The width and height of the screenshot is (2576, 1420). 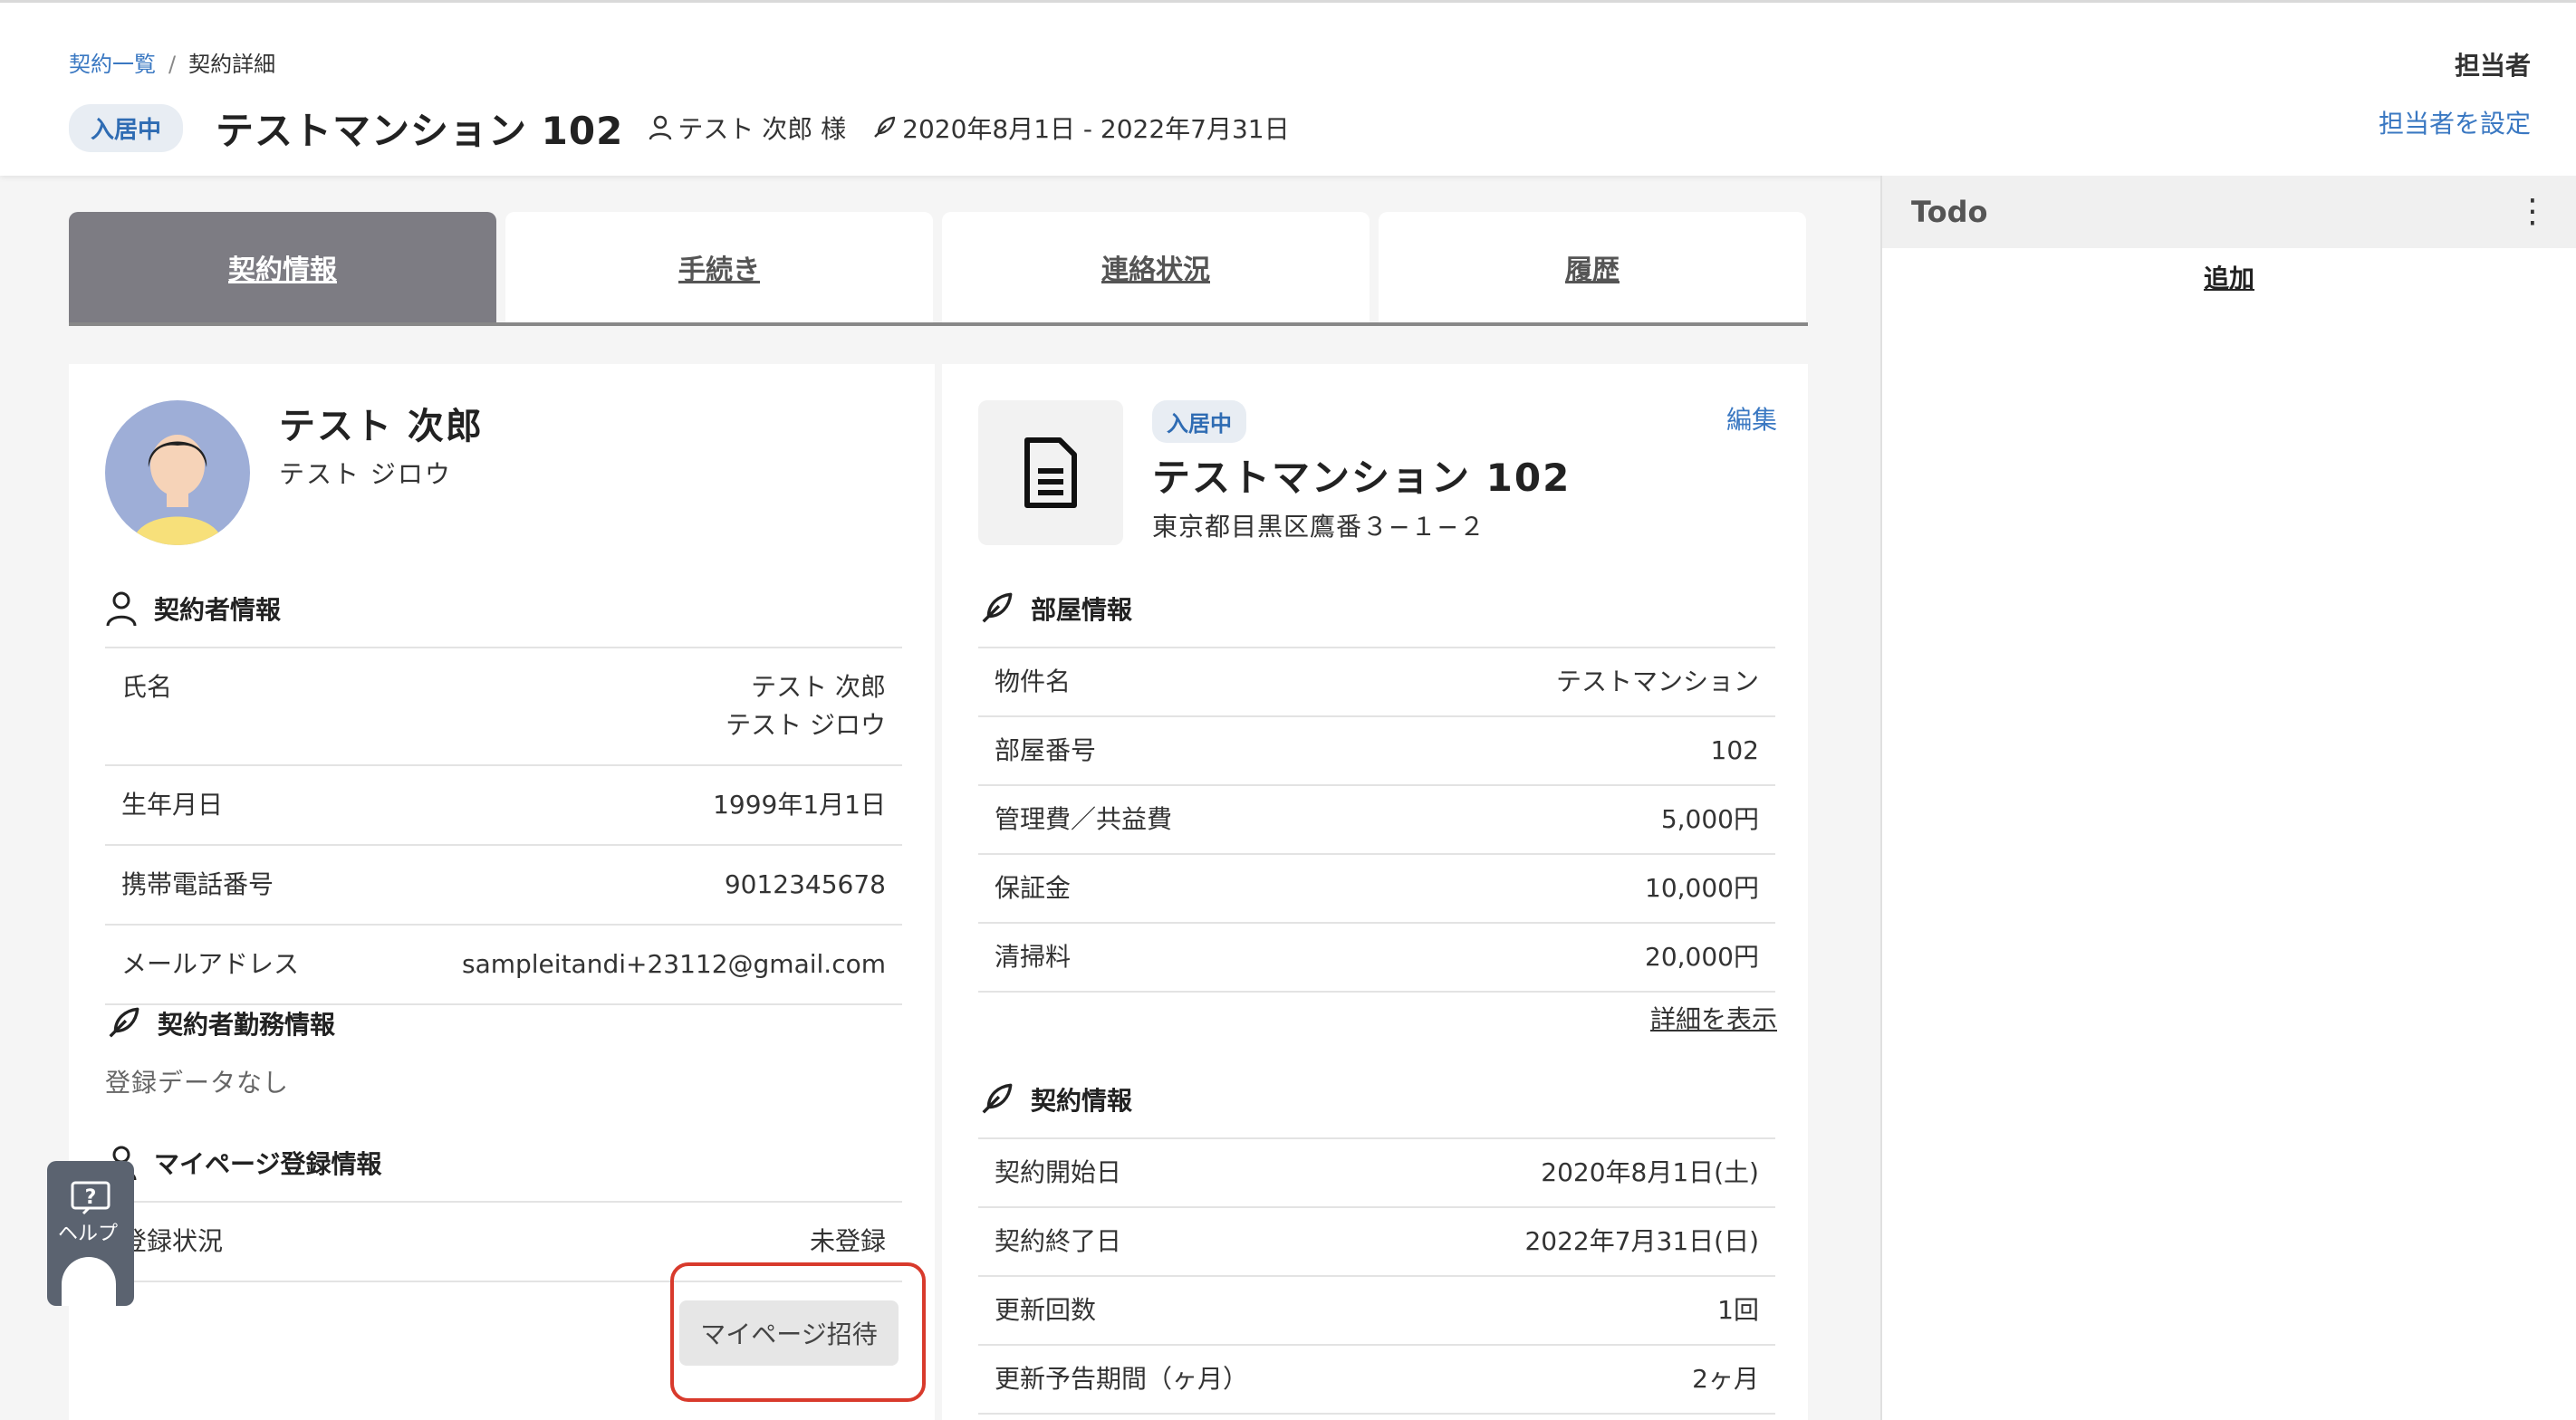 What do you see at coordinates (1122, 1379) in the screenshot?
I see `row-label: 更新予告期間（ヶ月）` at bounding box center [1122, 1379].